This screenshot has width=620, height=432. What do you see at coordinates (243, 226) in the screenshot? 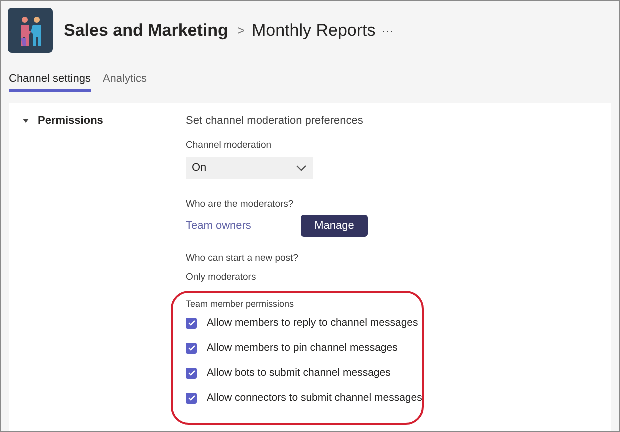
I see `moderators-link: Team owners` at bounding box center [243, 226].